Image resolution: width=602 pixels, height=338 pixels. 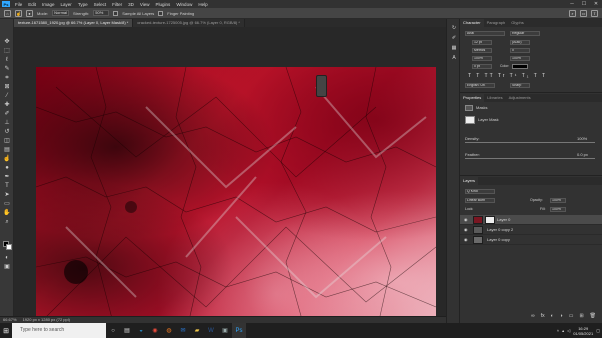 I want to click on network-icon: ▴, so click(x=563, y=330).